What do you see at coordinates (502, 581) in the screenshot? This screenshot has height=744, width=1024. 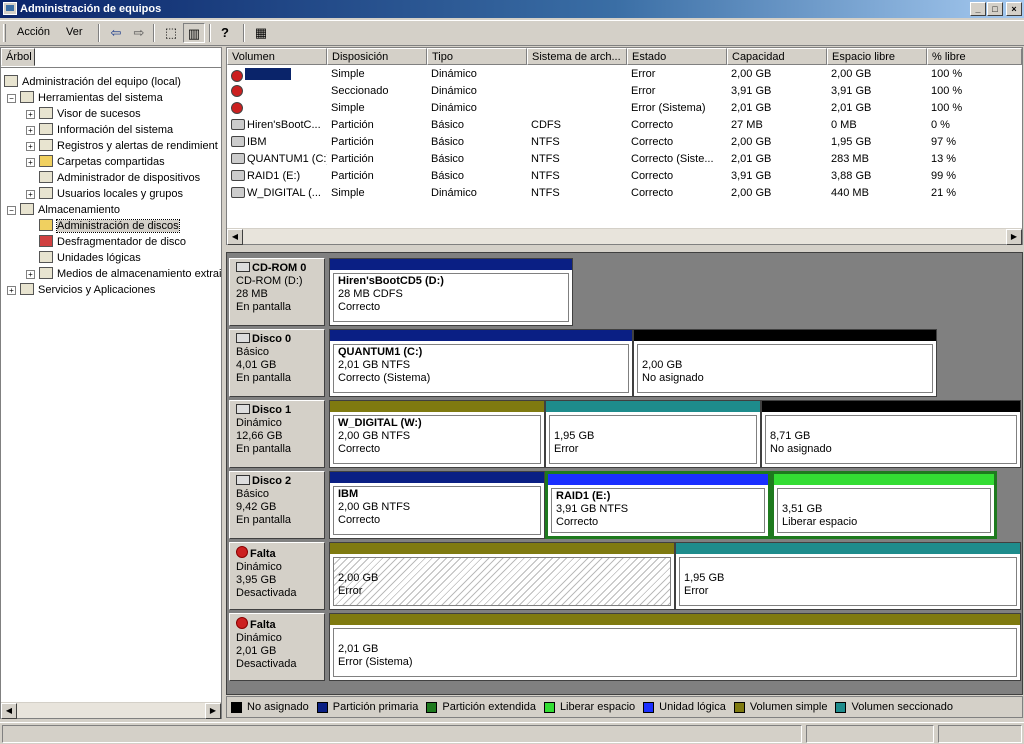 I see `partition-details: 2,00 GB Error` at bounding box center [502, 581].